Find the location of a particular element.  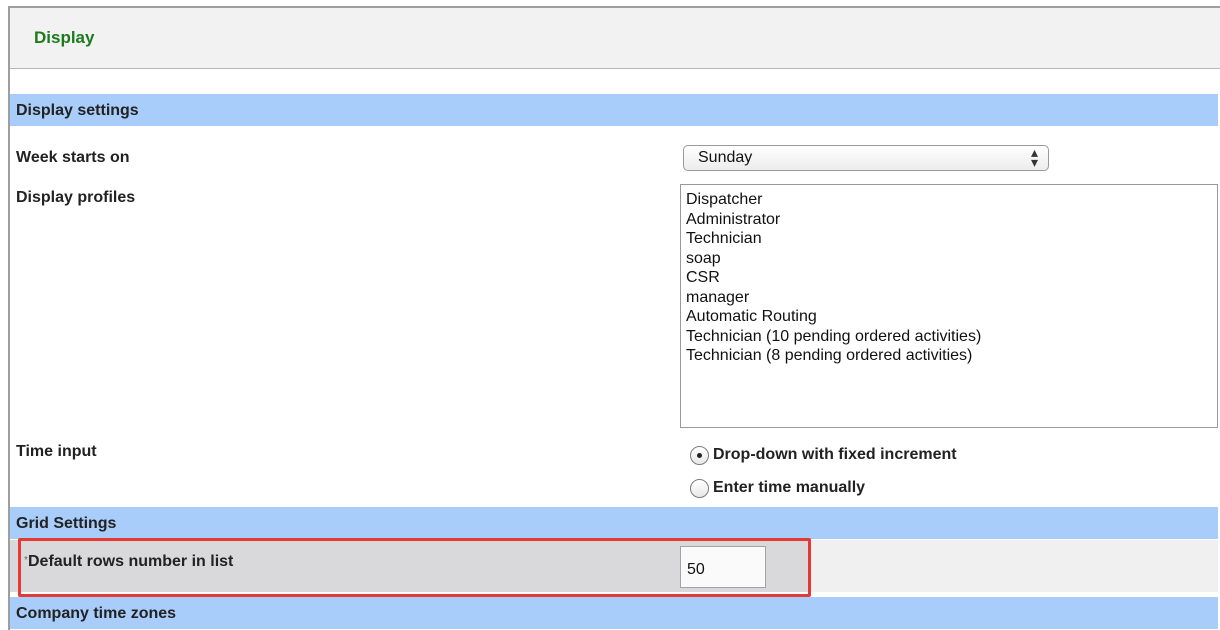

radio-label: Enter time manually is located at coordinates (789, 487).